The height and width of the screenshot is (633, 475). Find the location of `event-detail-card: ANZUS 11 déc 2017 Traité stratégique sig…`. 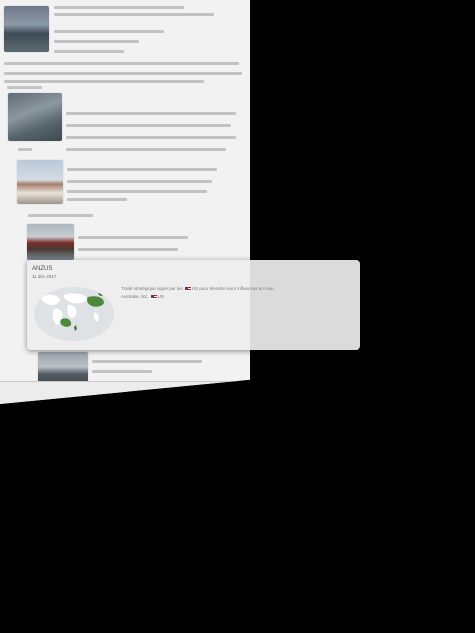

event-detail-card: ANZUS 11 déc 2017 Traité stratégique sig… is located at coordinates (193, 305).